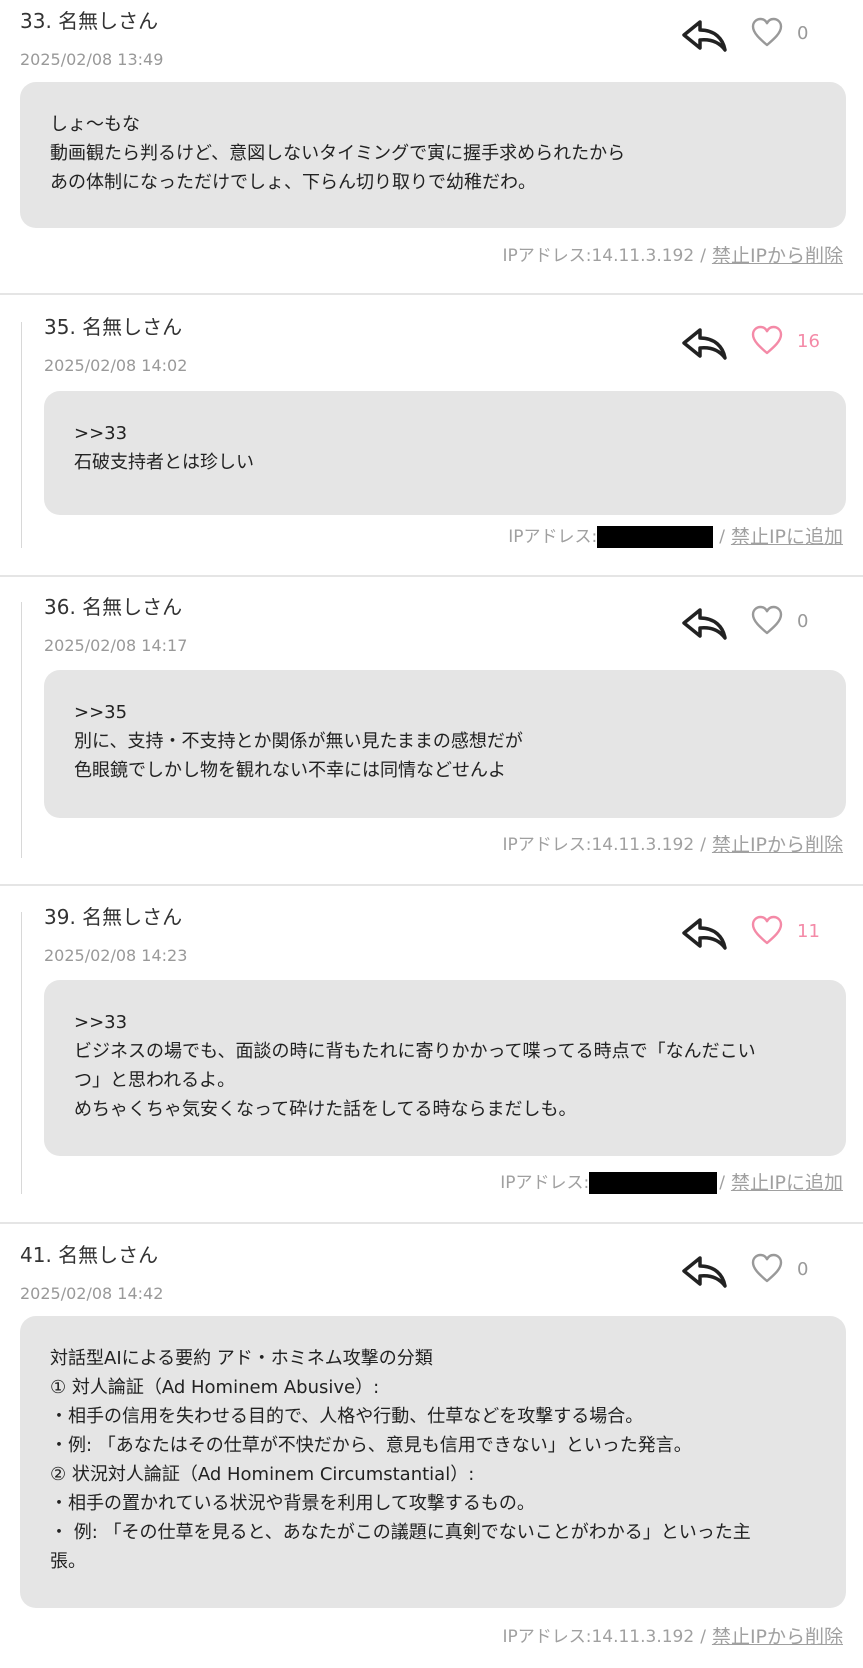  What do you see at coordinates (68, 1561) in the screenshot?
I see `comment-line: 張。` at bounding box center [68, 1561].